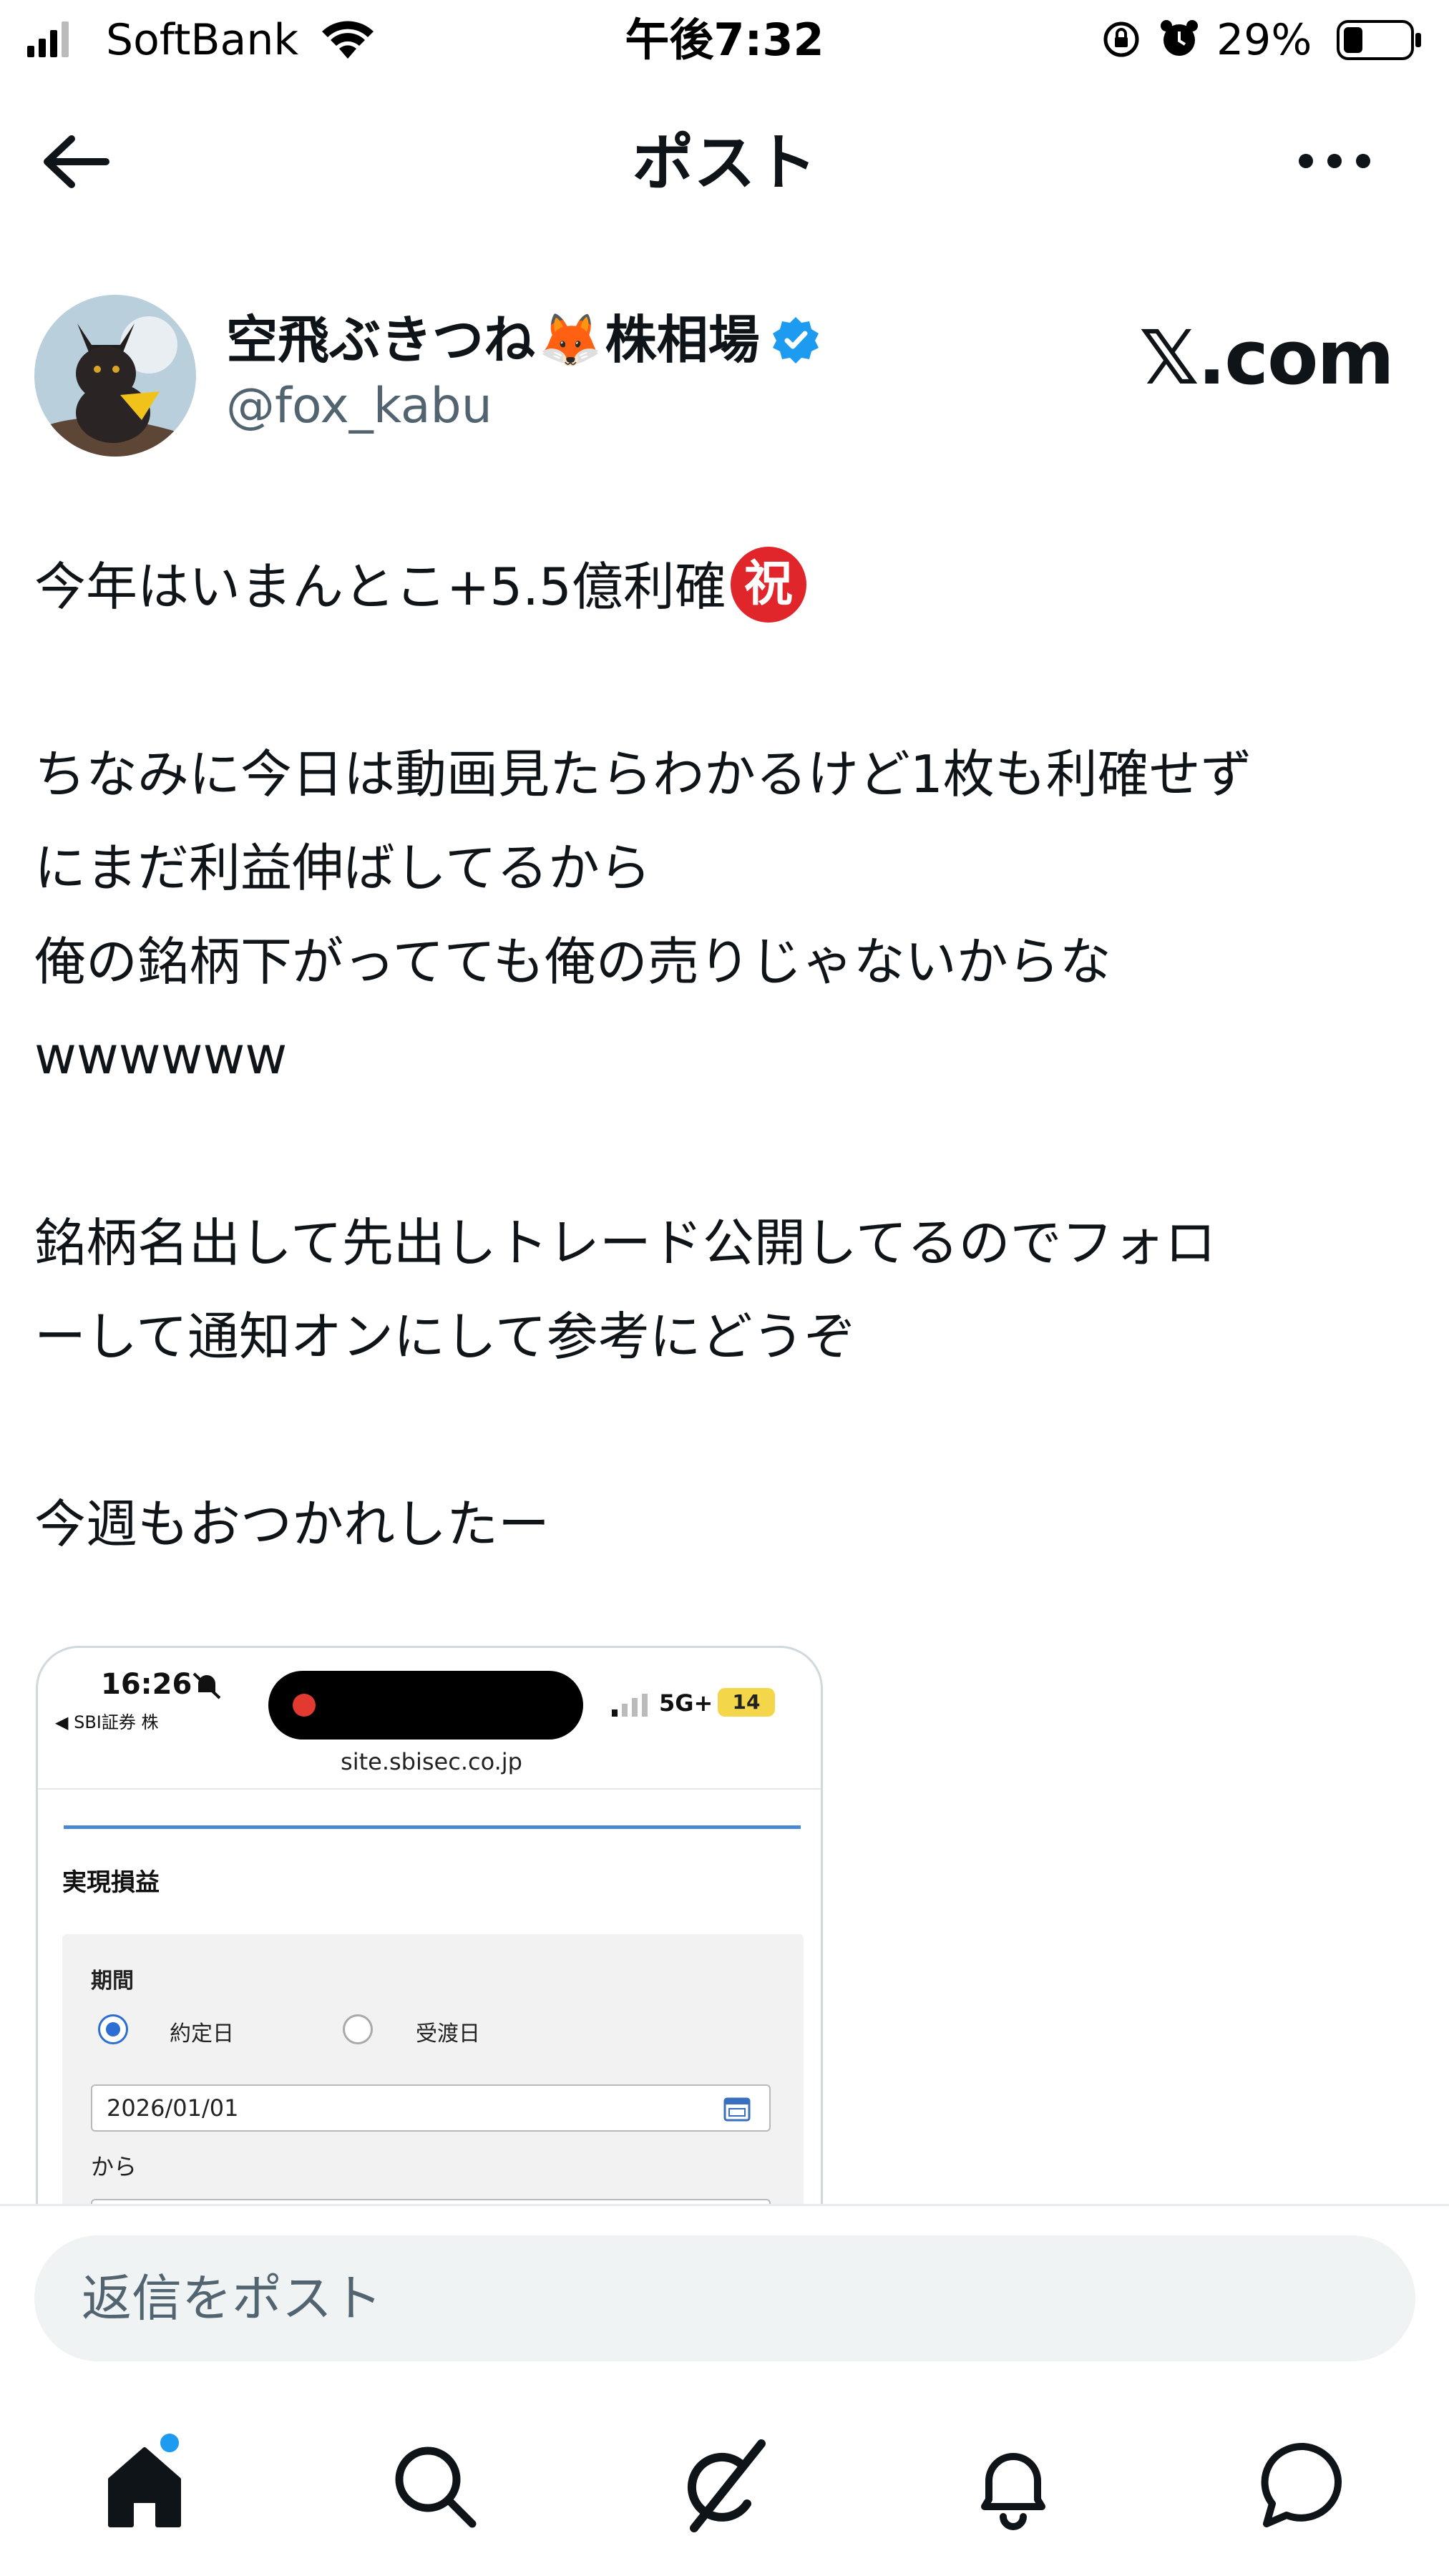 Image resolution: width=1449 pixels, height=2576 pixels. Describe the element at coordinates (111, 1882) in the screenshot. I see `media-heading: 実現損益` at that location.